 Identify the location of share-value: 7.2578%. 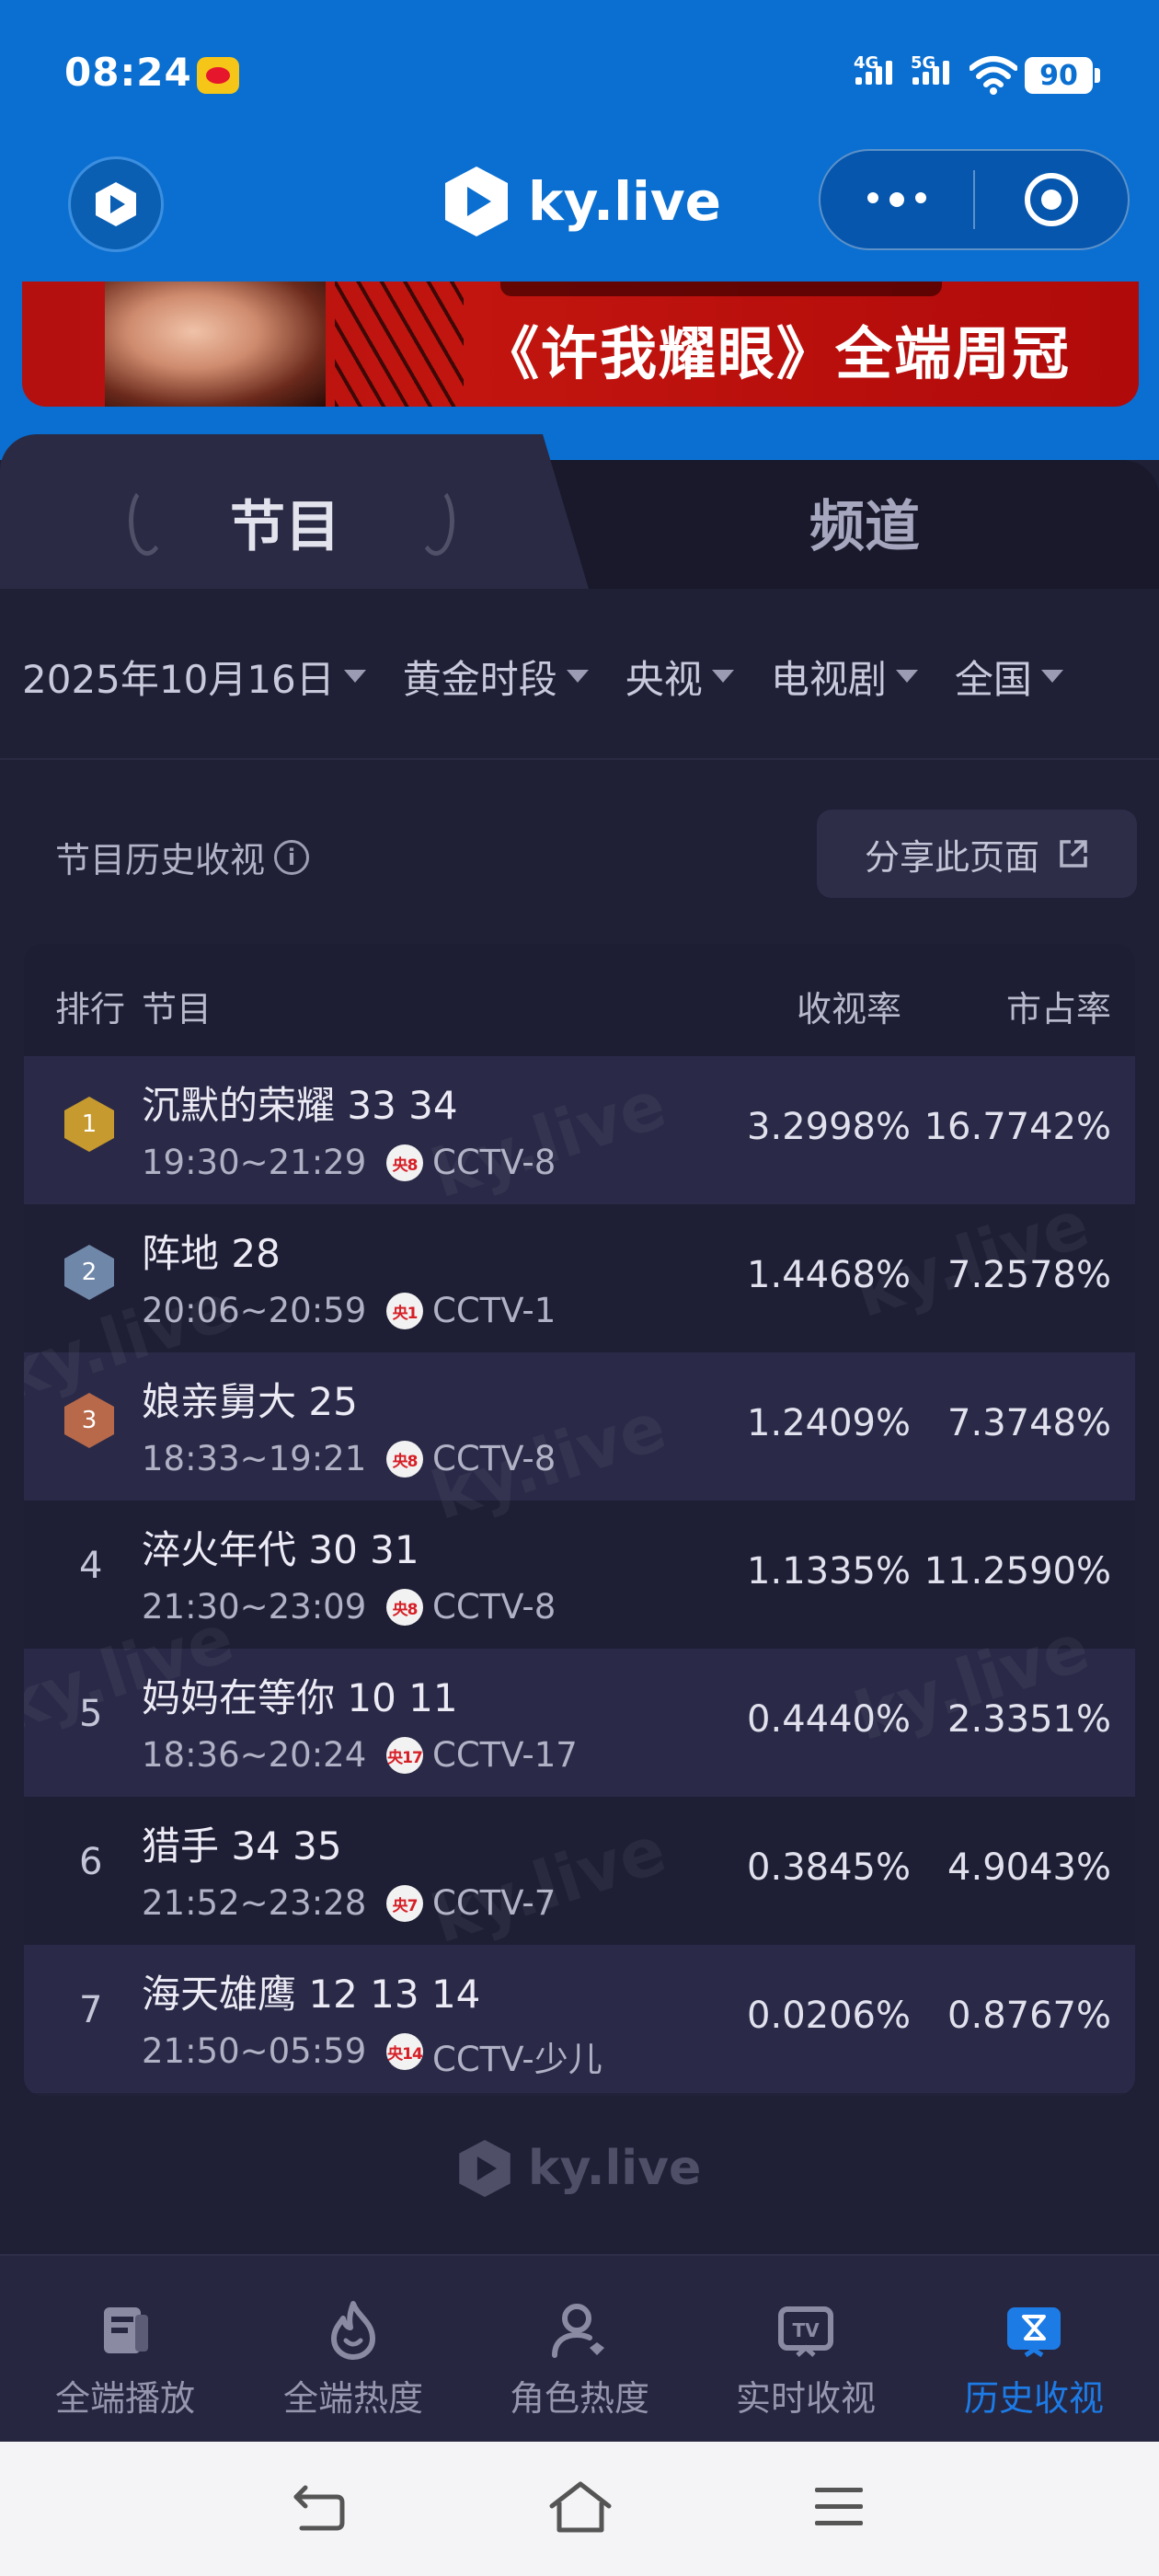
(1029, 1275).